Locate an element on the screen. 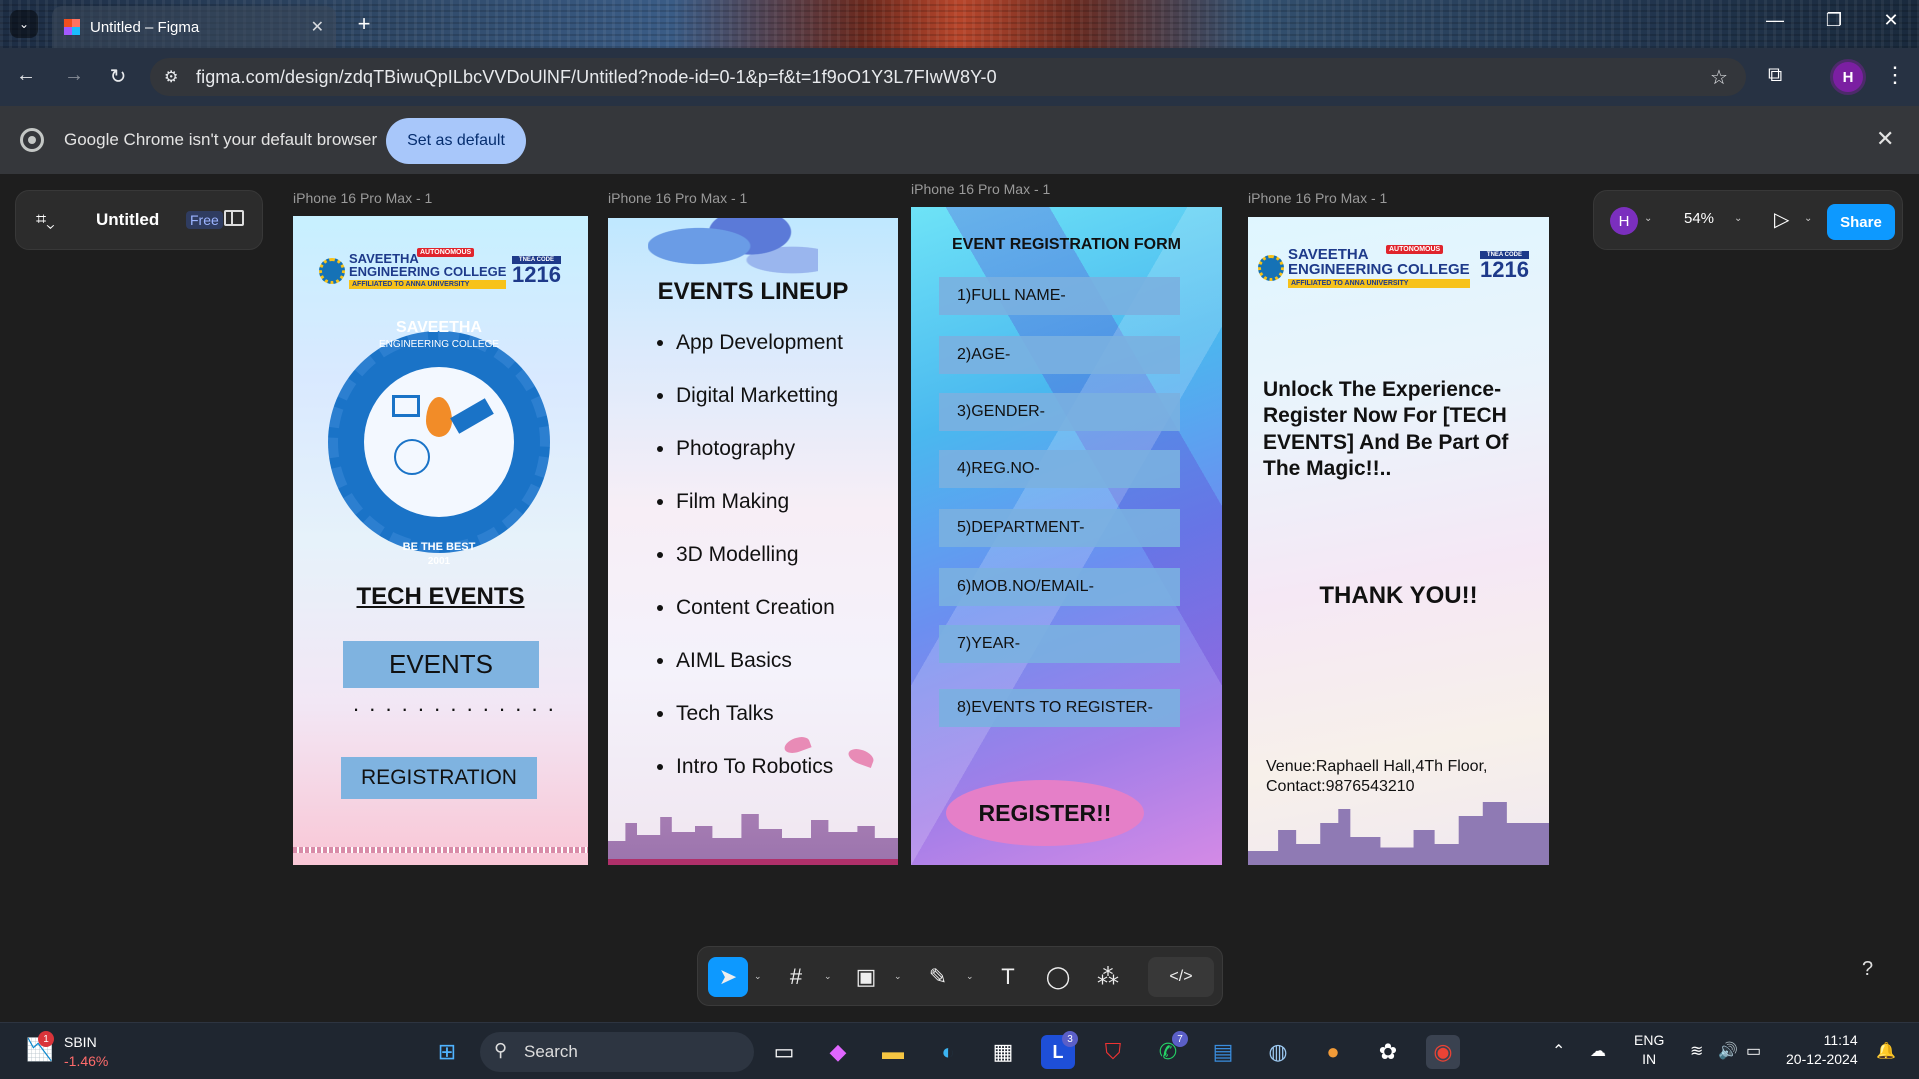 This screenshot has height=1079, width=1919. college-gear-icon is located at coordinates (332, 270).